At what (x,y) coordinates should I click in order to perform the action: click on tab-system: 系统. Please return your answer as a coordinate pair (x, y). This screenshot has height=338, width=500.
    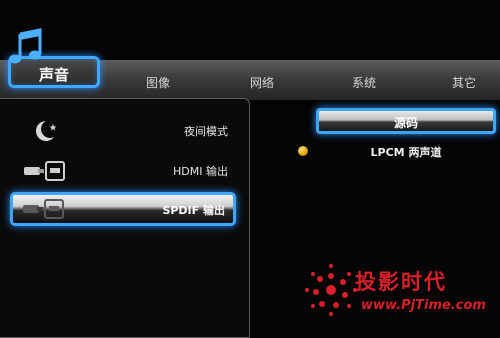
    Looking at the image, I should click on (364, 82).